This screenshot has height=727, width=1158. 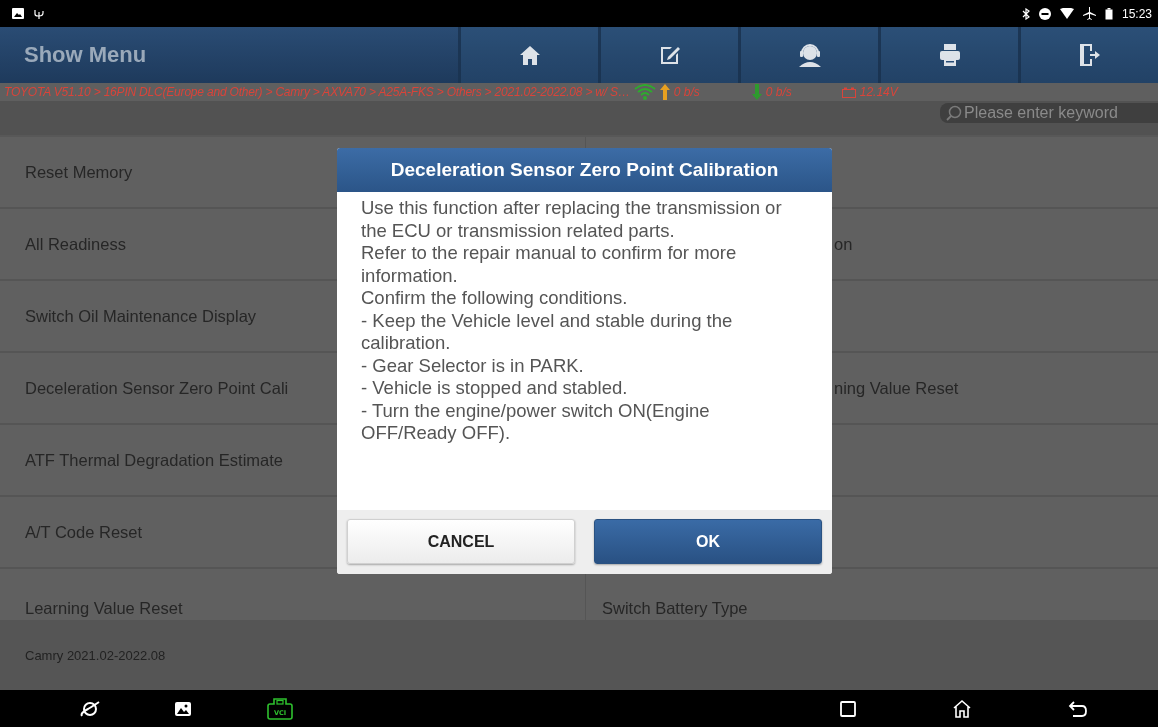 I want to click on printer-icon, so click(x=949, y=55).